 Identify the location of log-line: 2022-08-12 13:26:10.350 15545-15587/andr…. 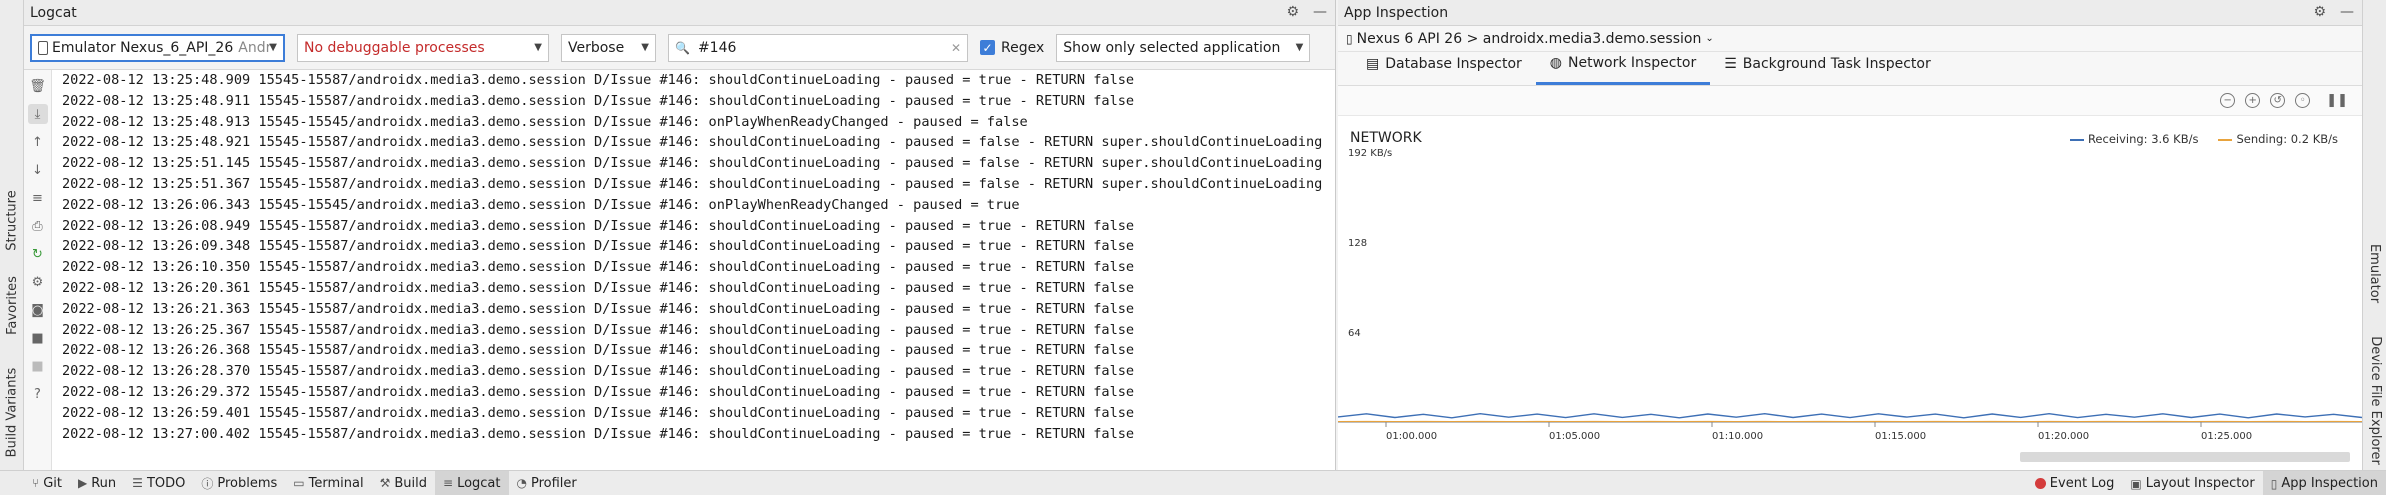
(598, 267).